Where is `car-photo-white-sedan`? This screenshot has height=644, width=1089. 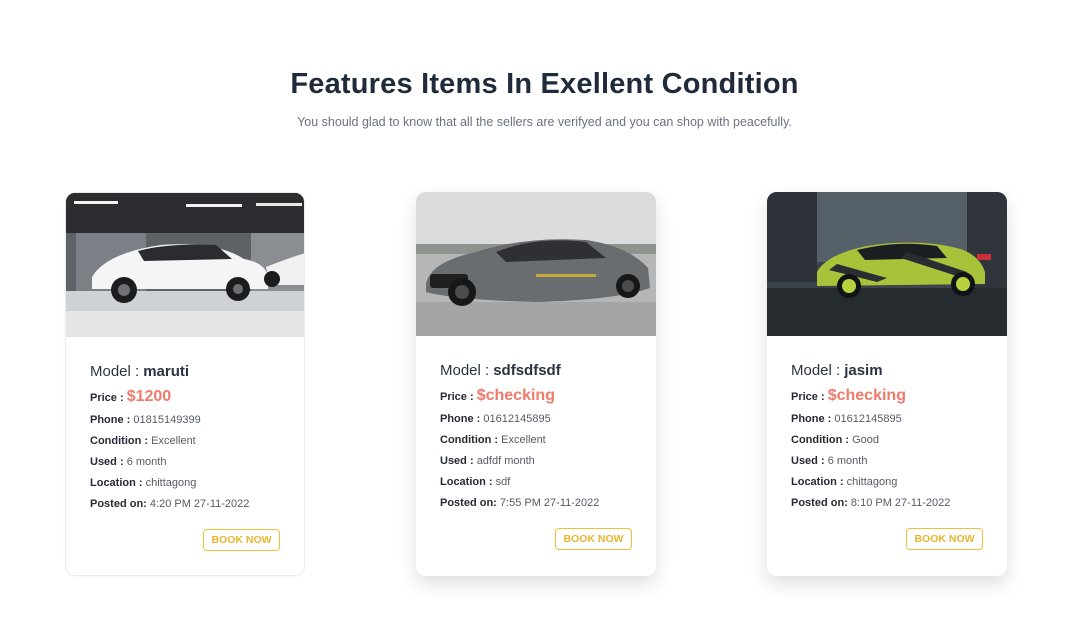 car-photo-white-sedan is located at coordinates (185, 265).